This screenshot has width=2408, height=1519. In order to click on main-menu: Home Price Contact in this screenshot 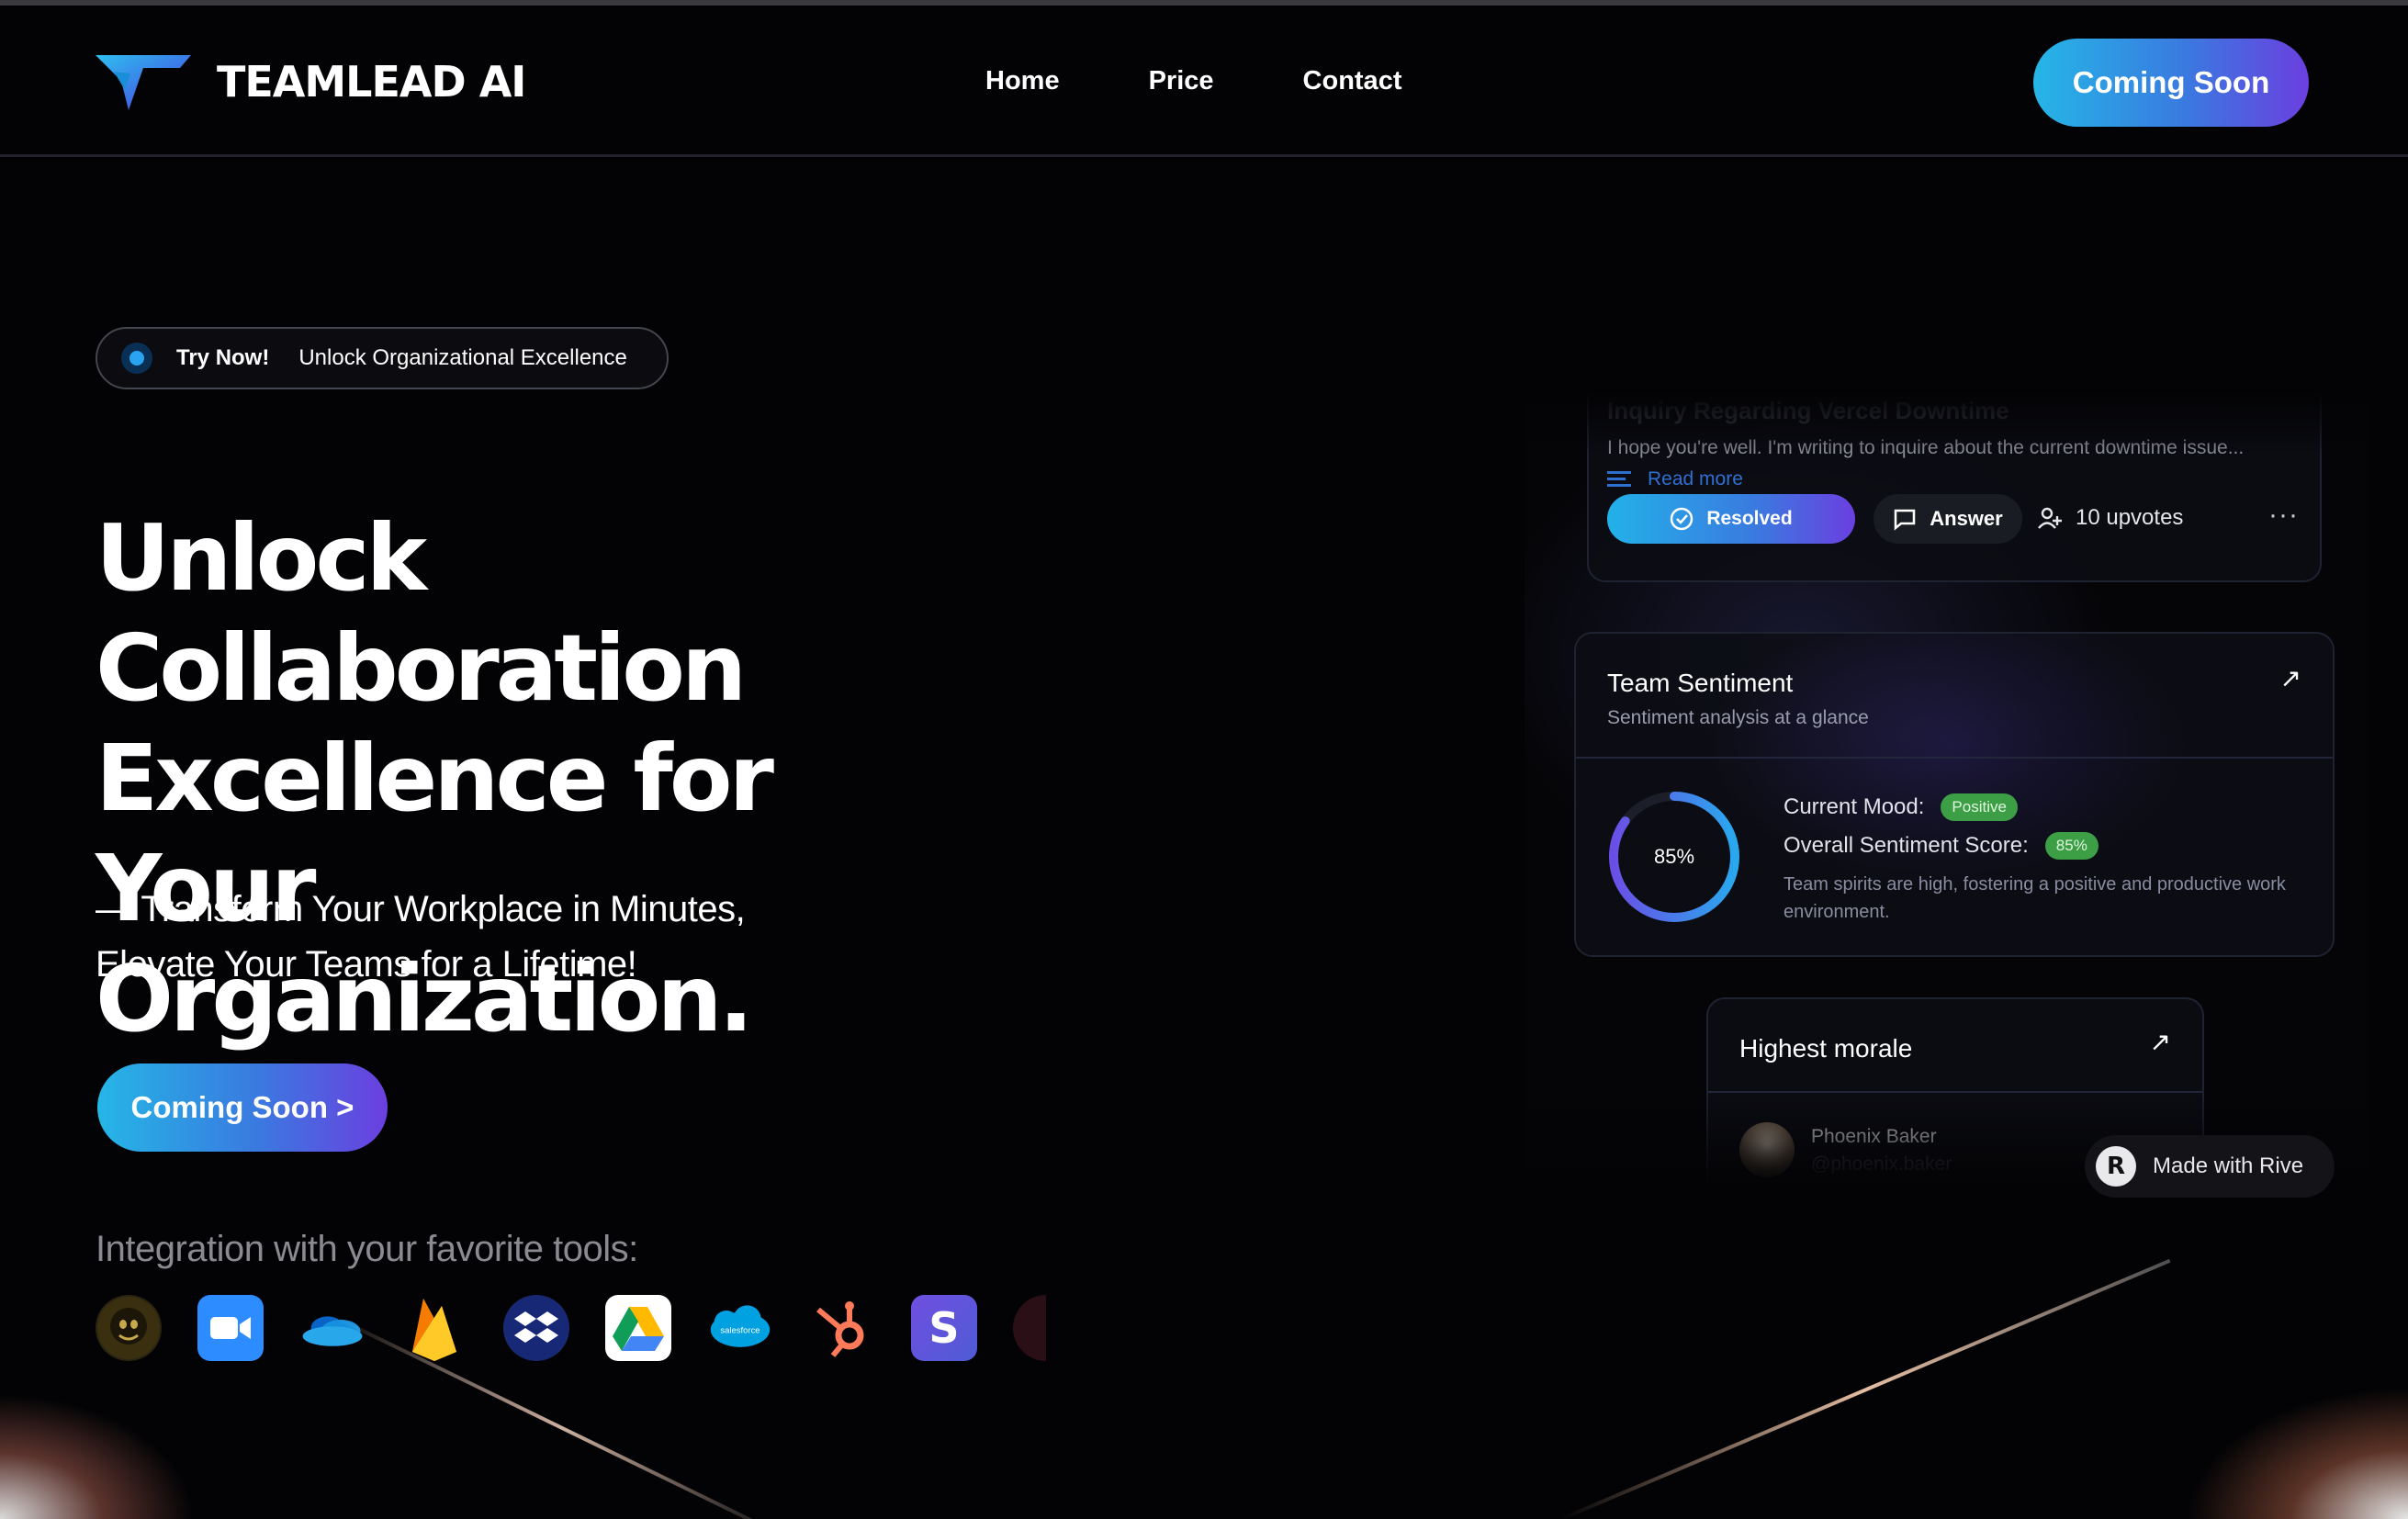, I will do `click(1193, 81)`.